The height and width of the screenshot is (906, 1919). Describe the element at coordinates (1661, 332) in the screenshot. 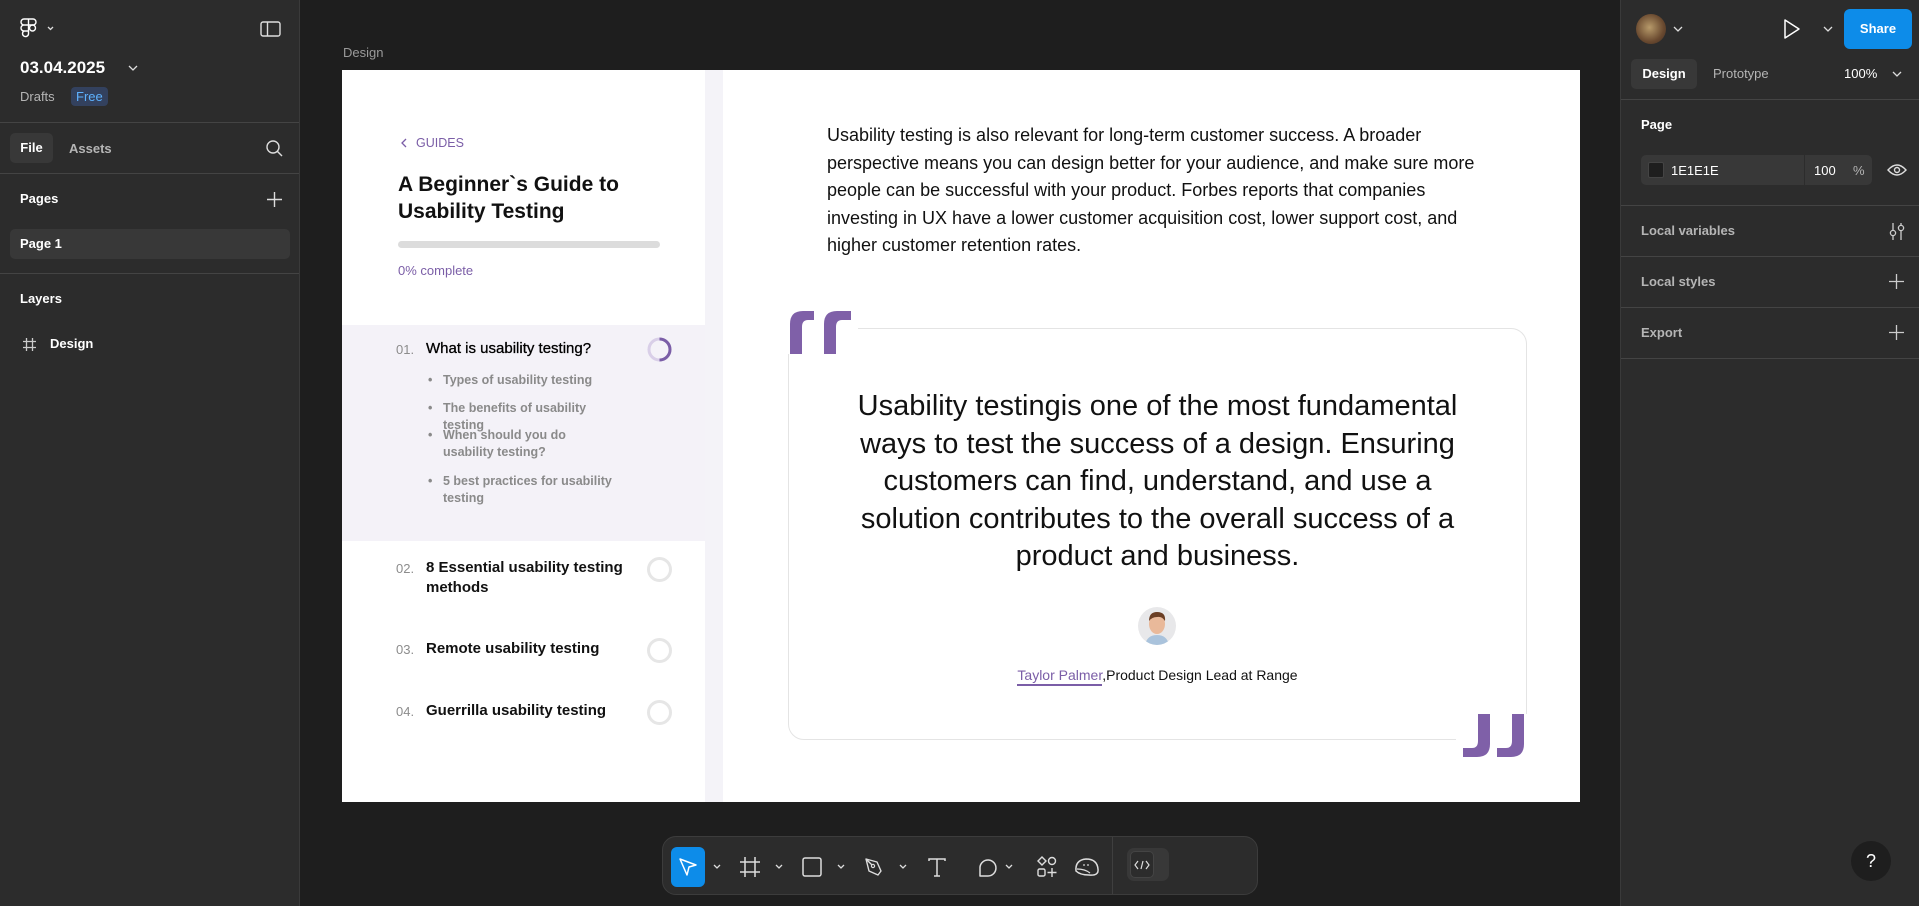

I see `export-heading: Export` at that location.